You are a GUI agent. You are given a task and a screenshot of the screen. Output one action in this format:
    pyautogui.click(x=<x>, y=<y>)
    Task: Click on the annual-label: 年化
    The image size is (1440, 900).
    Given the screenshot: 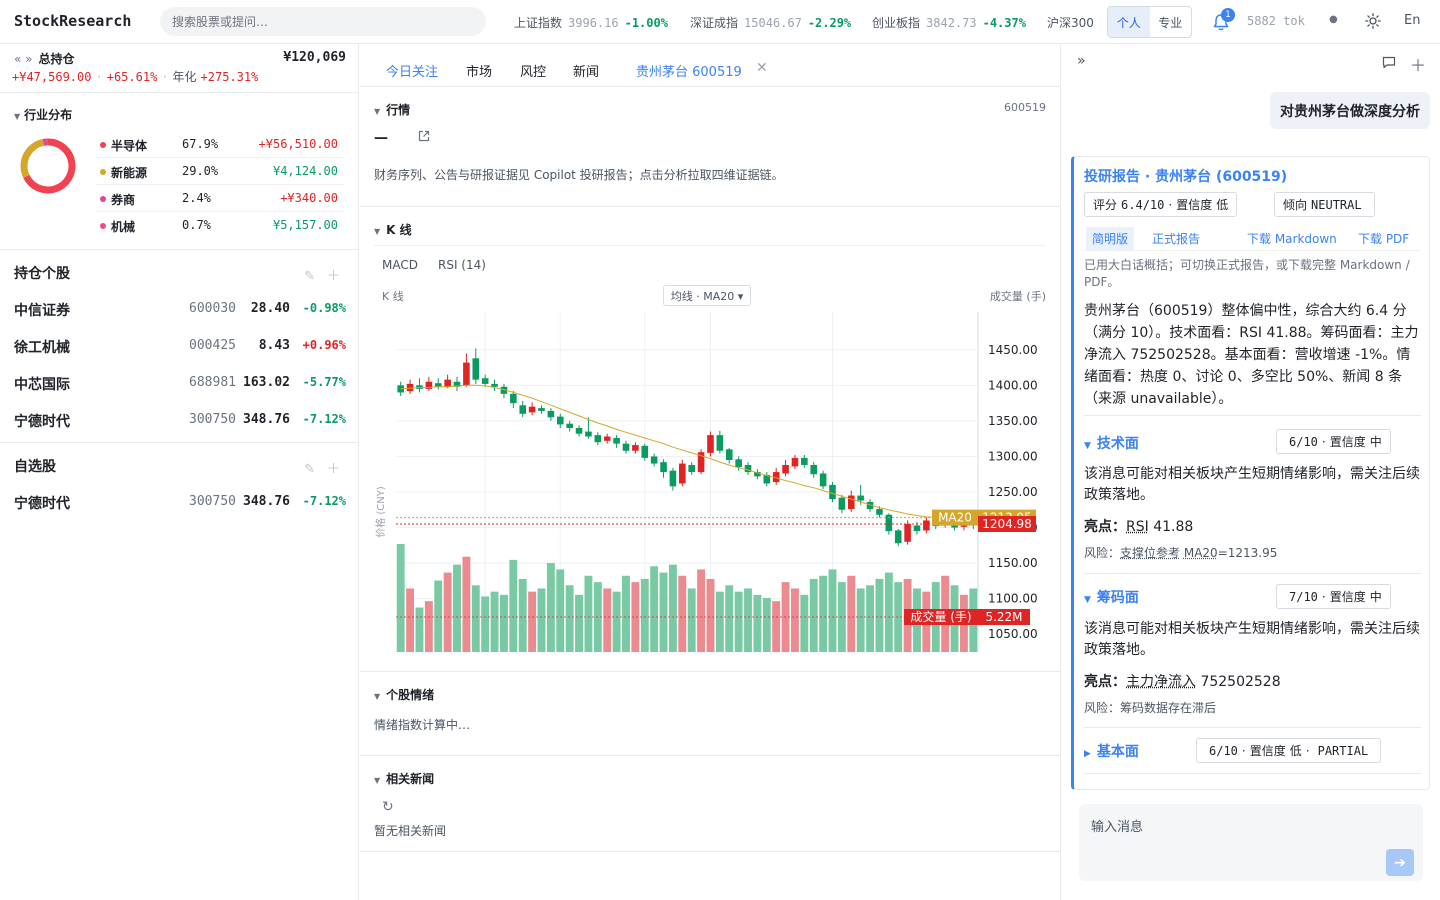 What is the action you would take?
    pyautogui.click(x=184, y=77)
    